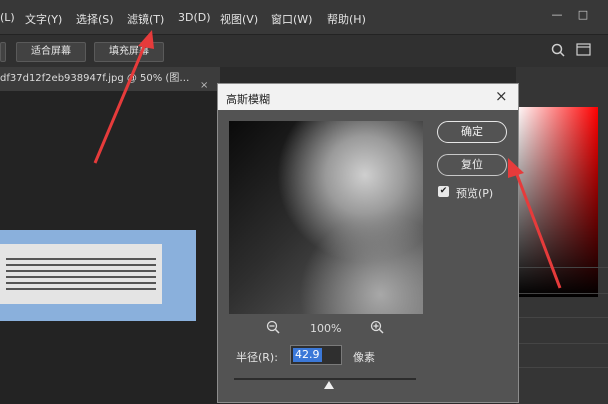  I want to click on annotation-arrowhead-filter, so click(146, 39).